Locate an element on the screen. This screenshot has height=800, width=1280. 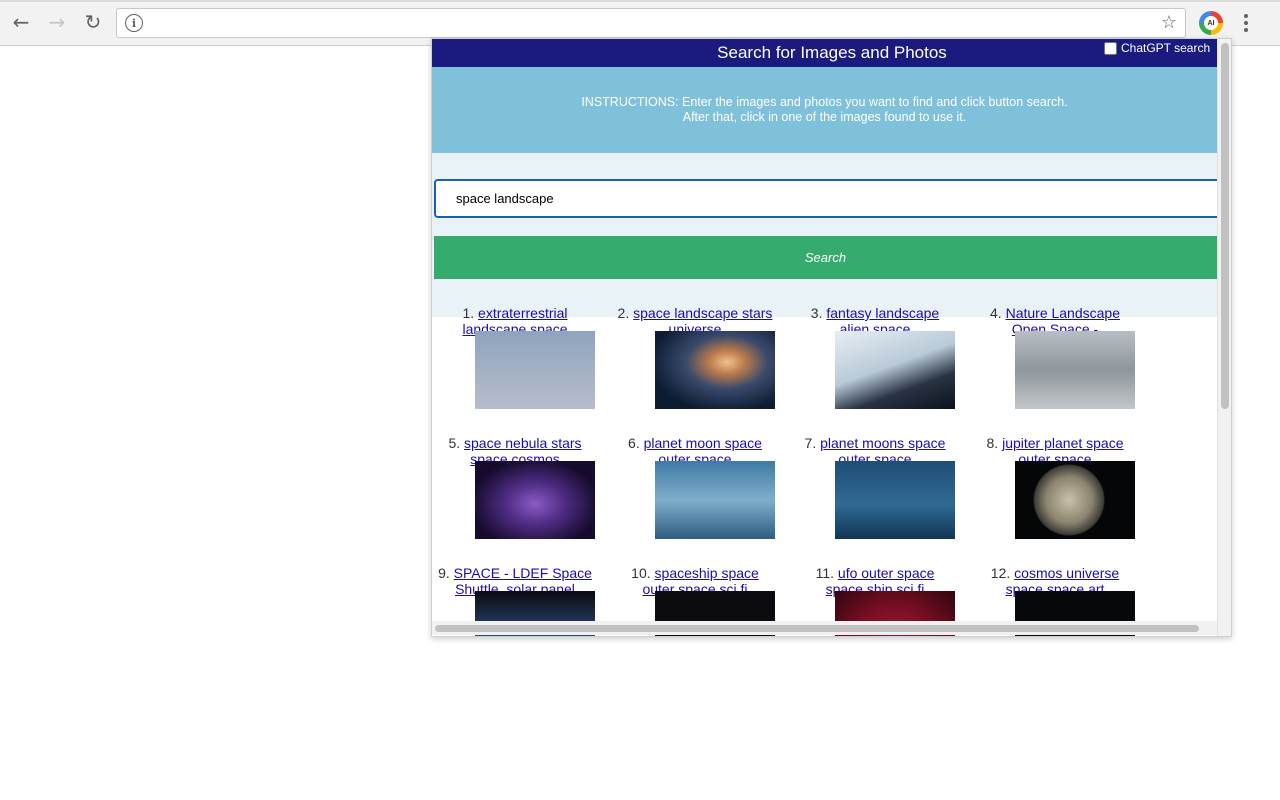
more-vert-icon is located at coordinates (1246, 23).